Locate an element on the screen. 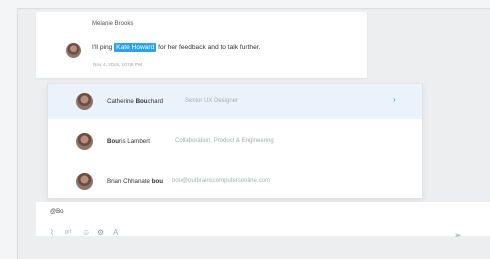 The height and width of the screenshot is (259, 490). author-avatar is located at coordinates (73, 50).